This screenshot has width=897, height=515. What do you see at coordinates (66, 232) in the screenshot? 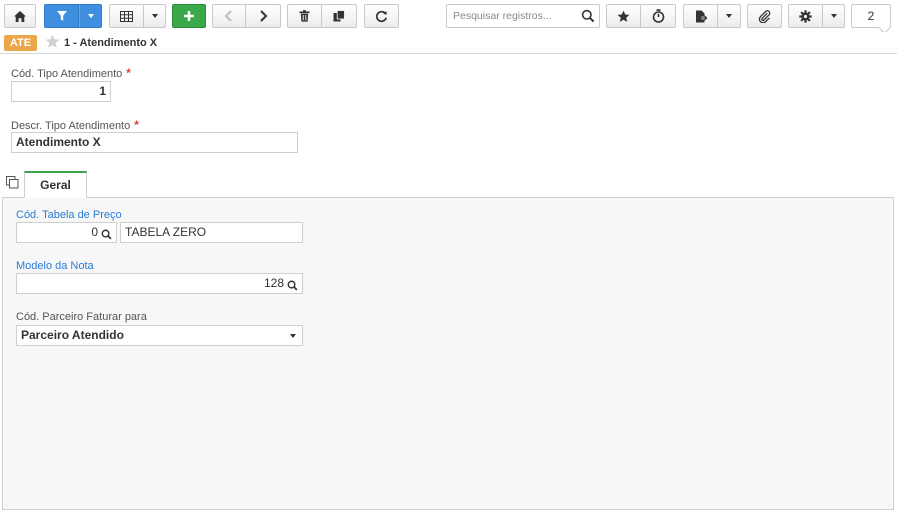
I see `tabela-preco-code-field: 0` at bounding box center [66, 232].